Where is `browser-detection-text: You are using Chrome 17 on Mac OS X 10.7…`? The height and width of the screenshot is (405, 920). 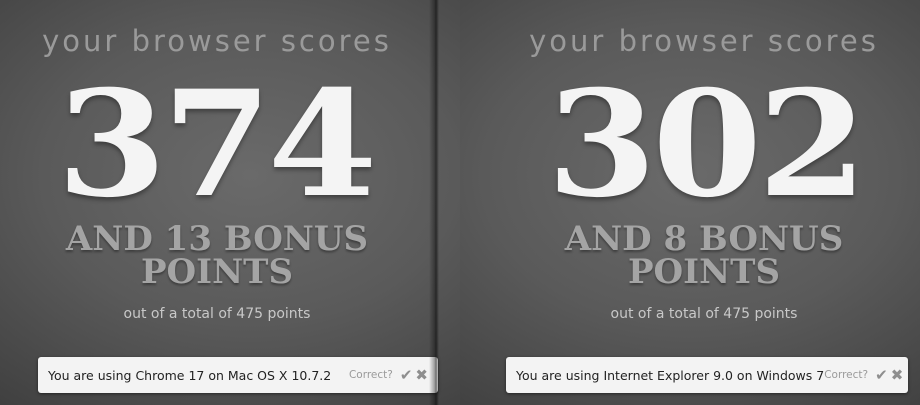 browser-detection-text: You are using Chrome 17 on Mac OS X 10.7… is located at coordinates (190, 375).